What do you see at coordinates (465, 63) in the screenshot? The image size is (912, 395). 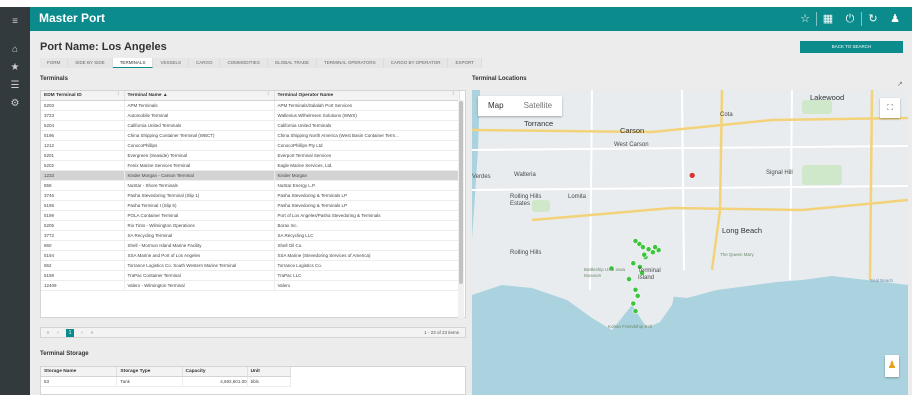 I see `tab-export: EXPORT` at bounding box center [465, 63].